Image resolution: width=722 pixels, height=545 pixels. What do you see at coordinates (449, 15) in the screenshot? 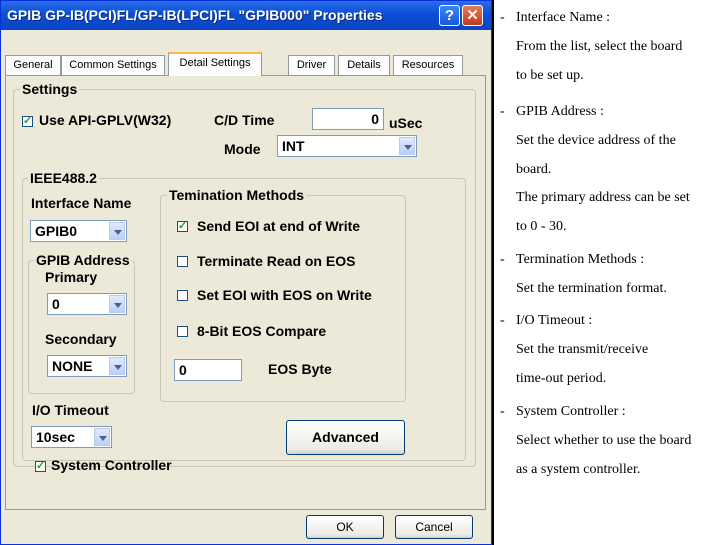
I see `help-button: ?` at bounding box center [449, 15].